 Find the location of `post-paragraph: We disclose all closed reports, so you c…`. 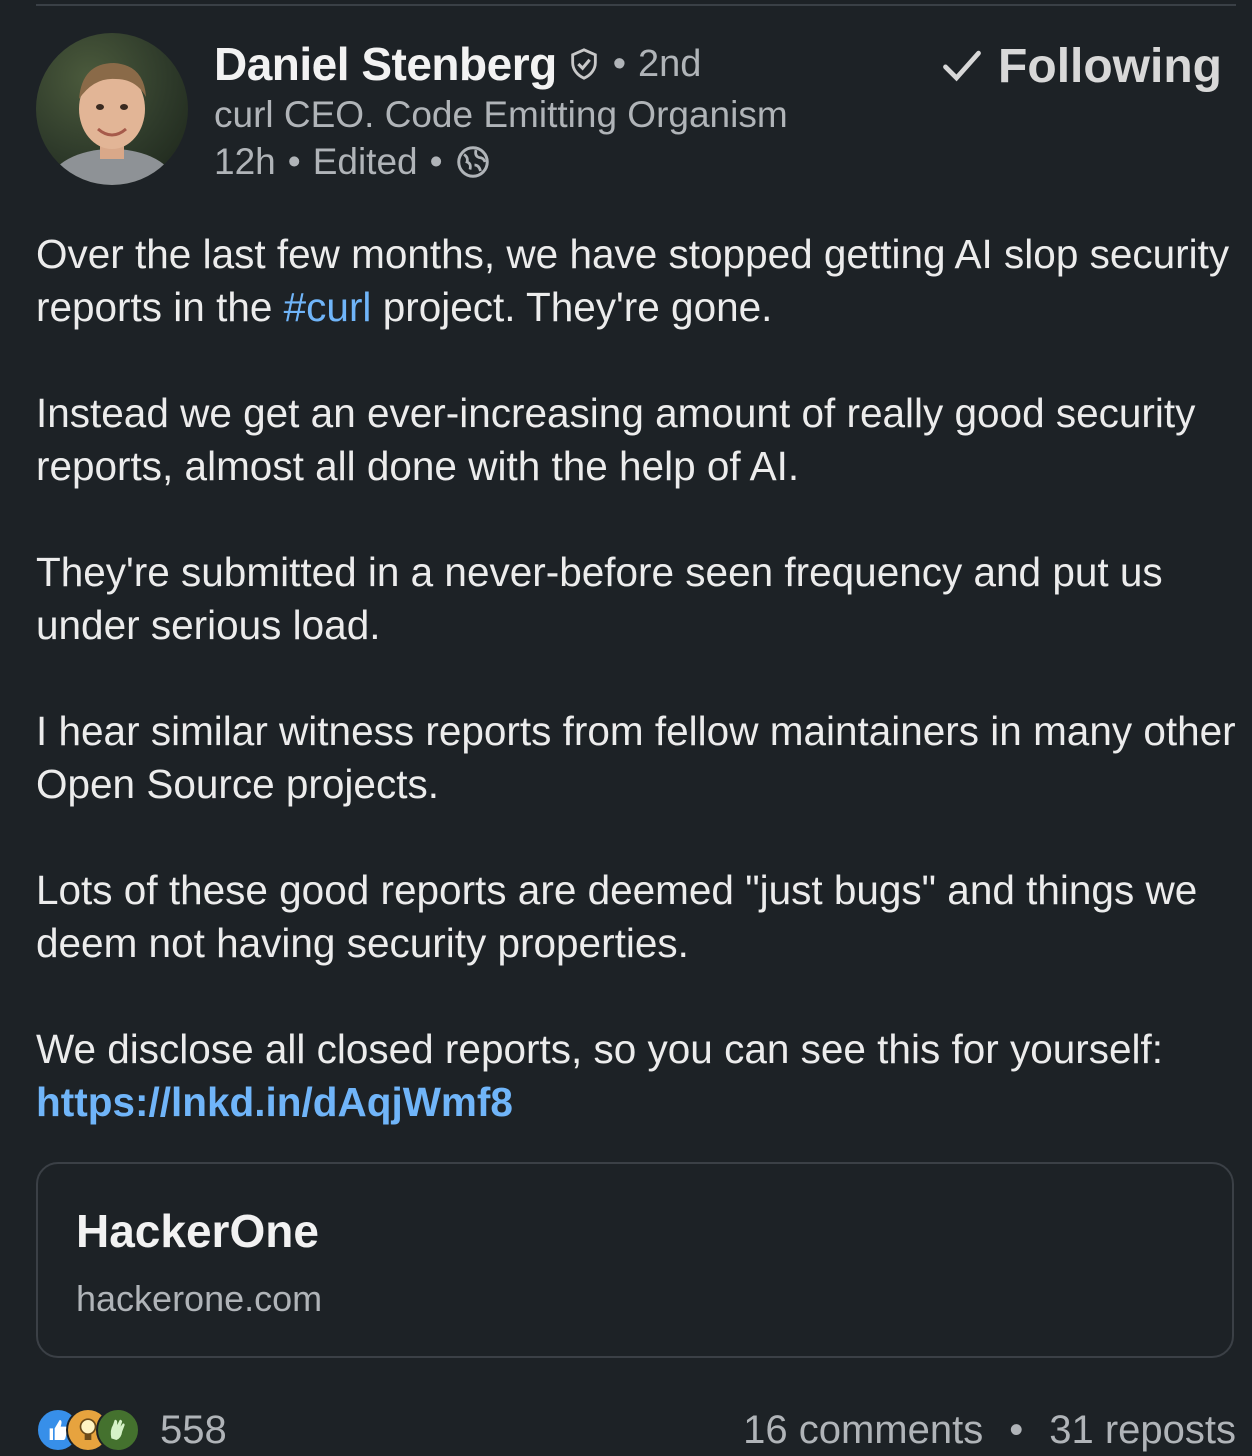

post-paragraph: We disclose all closed reports, so you c… is located at coordinates (600, 1075).